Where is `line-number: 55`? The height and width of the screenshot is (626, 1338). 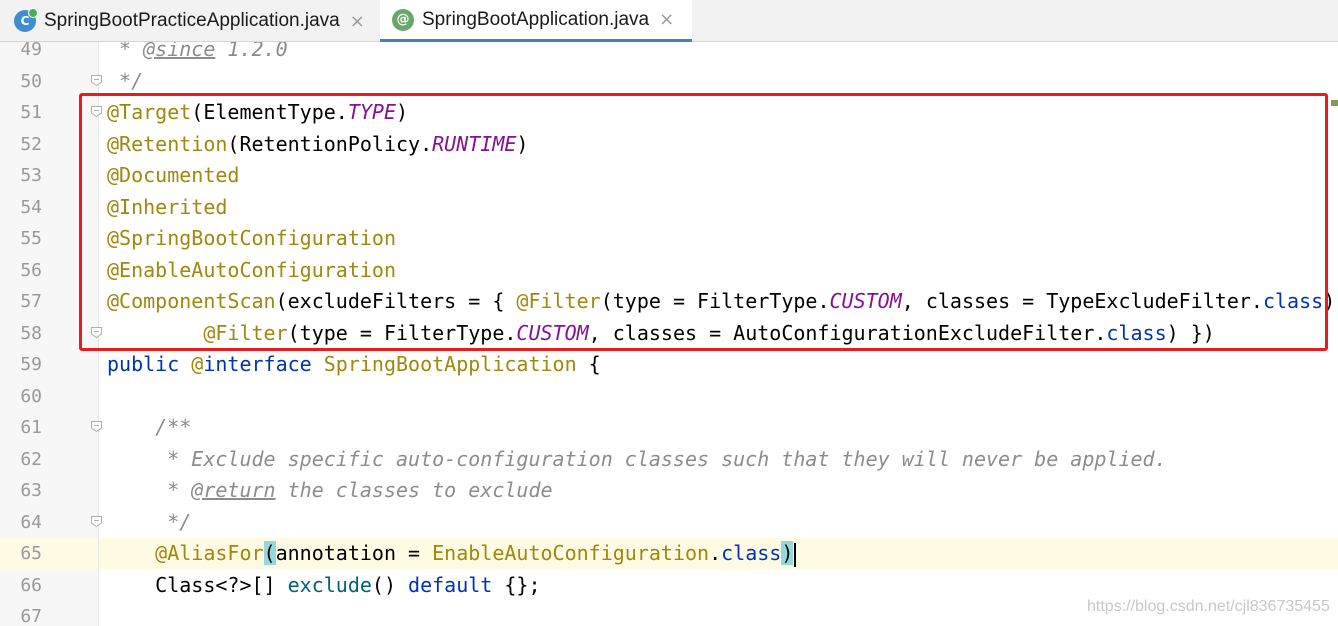
line-number: 55 is located at coordinates (31, 238).